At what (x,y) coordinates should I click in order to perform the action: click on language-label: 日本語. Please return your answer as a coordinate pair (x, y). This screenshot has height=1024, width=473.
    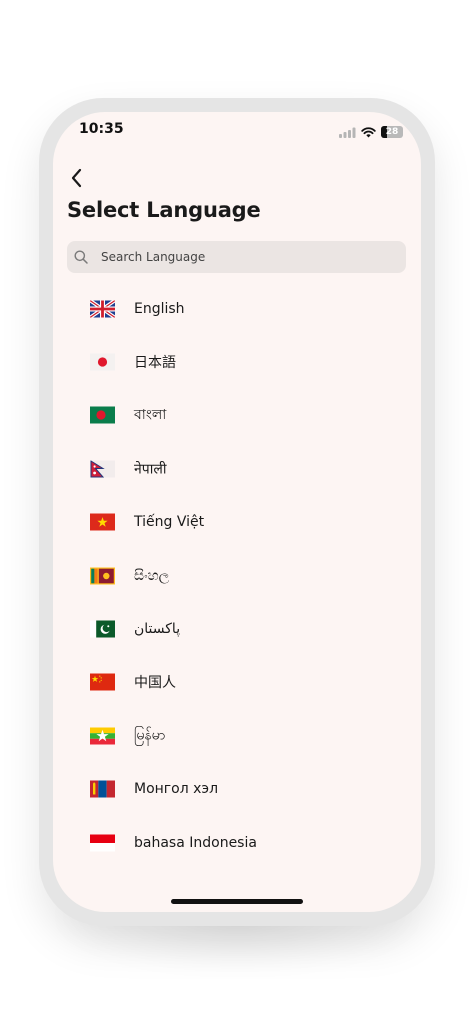
    Looking at the image, I should click on (155, 363).